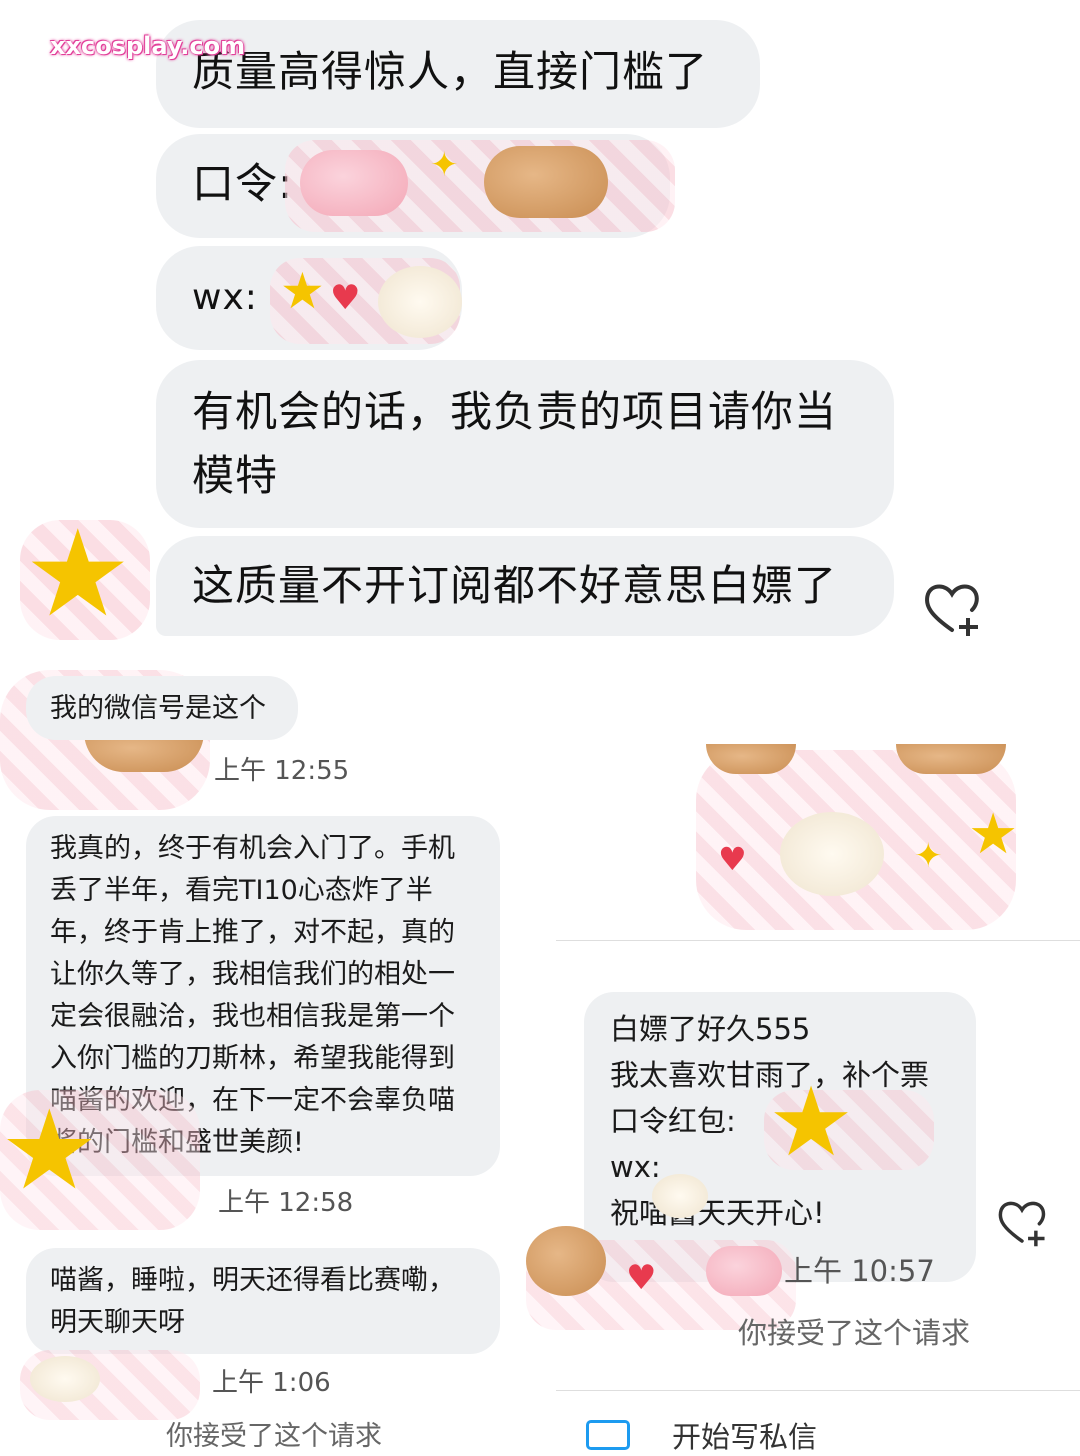 This screenshot has width=1080, height=1456. What do you see at coordinates (241, 890) in the screenshot?
I see `message-line: 丢了半年，看完TI10心态炸了半` at bounding box center [241, 890].